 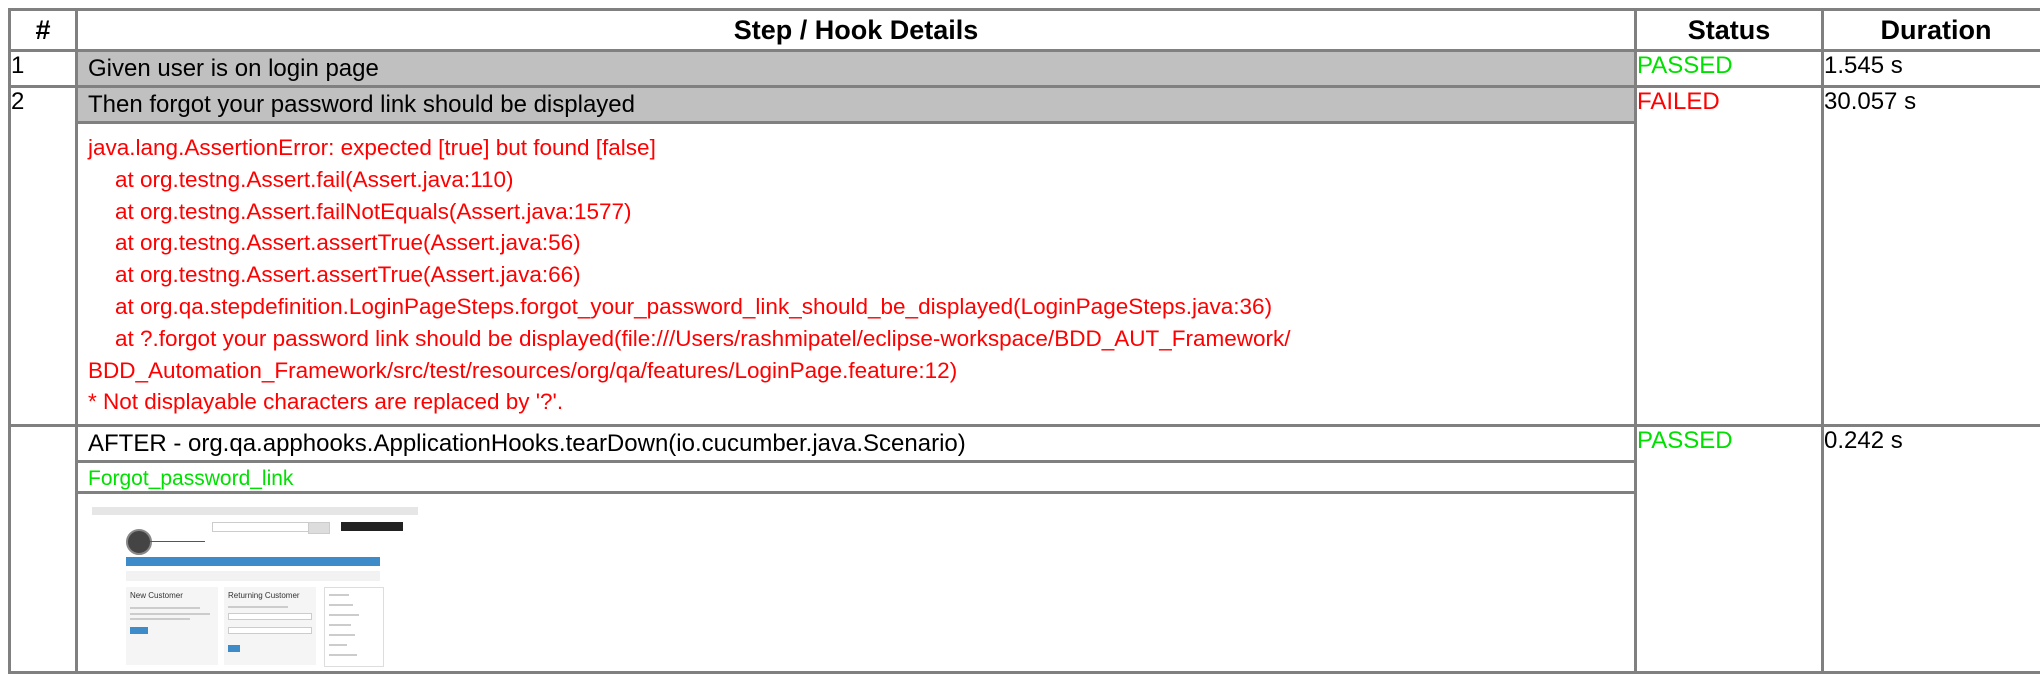 What do you see at coordinates (319, 528) in the screenshot?
I see `search-button` at bounding box center [319, 528].